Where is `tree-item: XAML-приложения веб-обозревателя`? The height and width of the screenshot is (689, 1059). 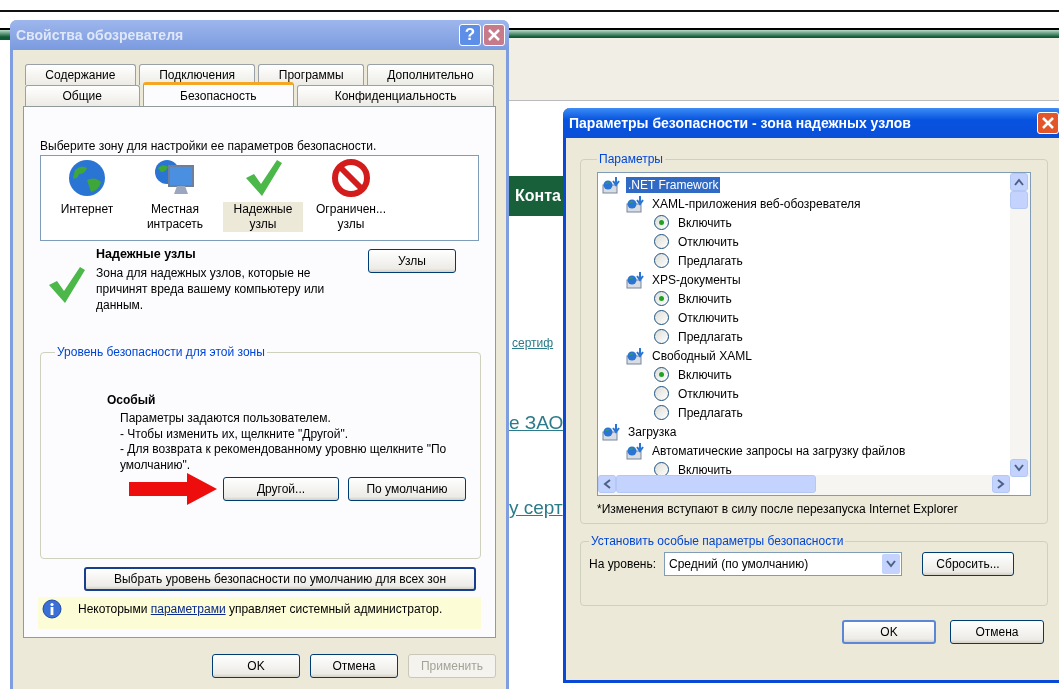
tree-item: XAML-приложения веб-обозревателя is located at coordinates (756, 203).